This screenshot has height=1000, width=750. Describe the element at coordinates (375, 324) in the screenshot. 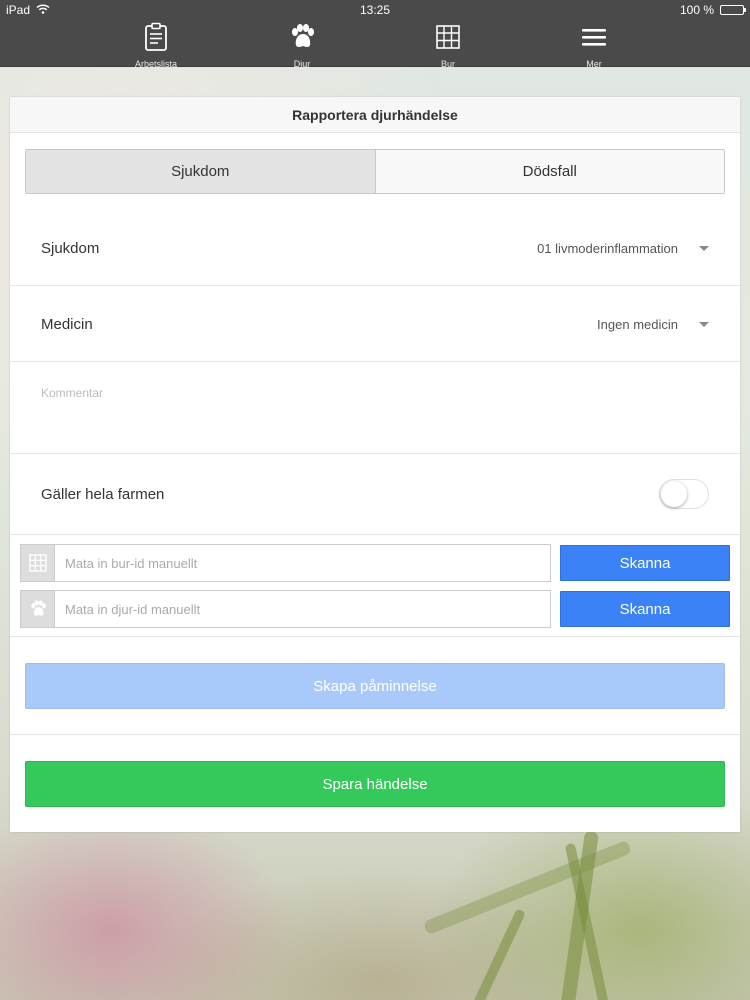

I see `medicine-select-row: Medicin Ingen medicin` at that location.